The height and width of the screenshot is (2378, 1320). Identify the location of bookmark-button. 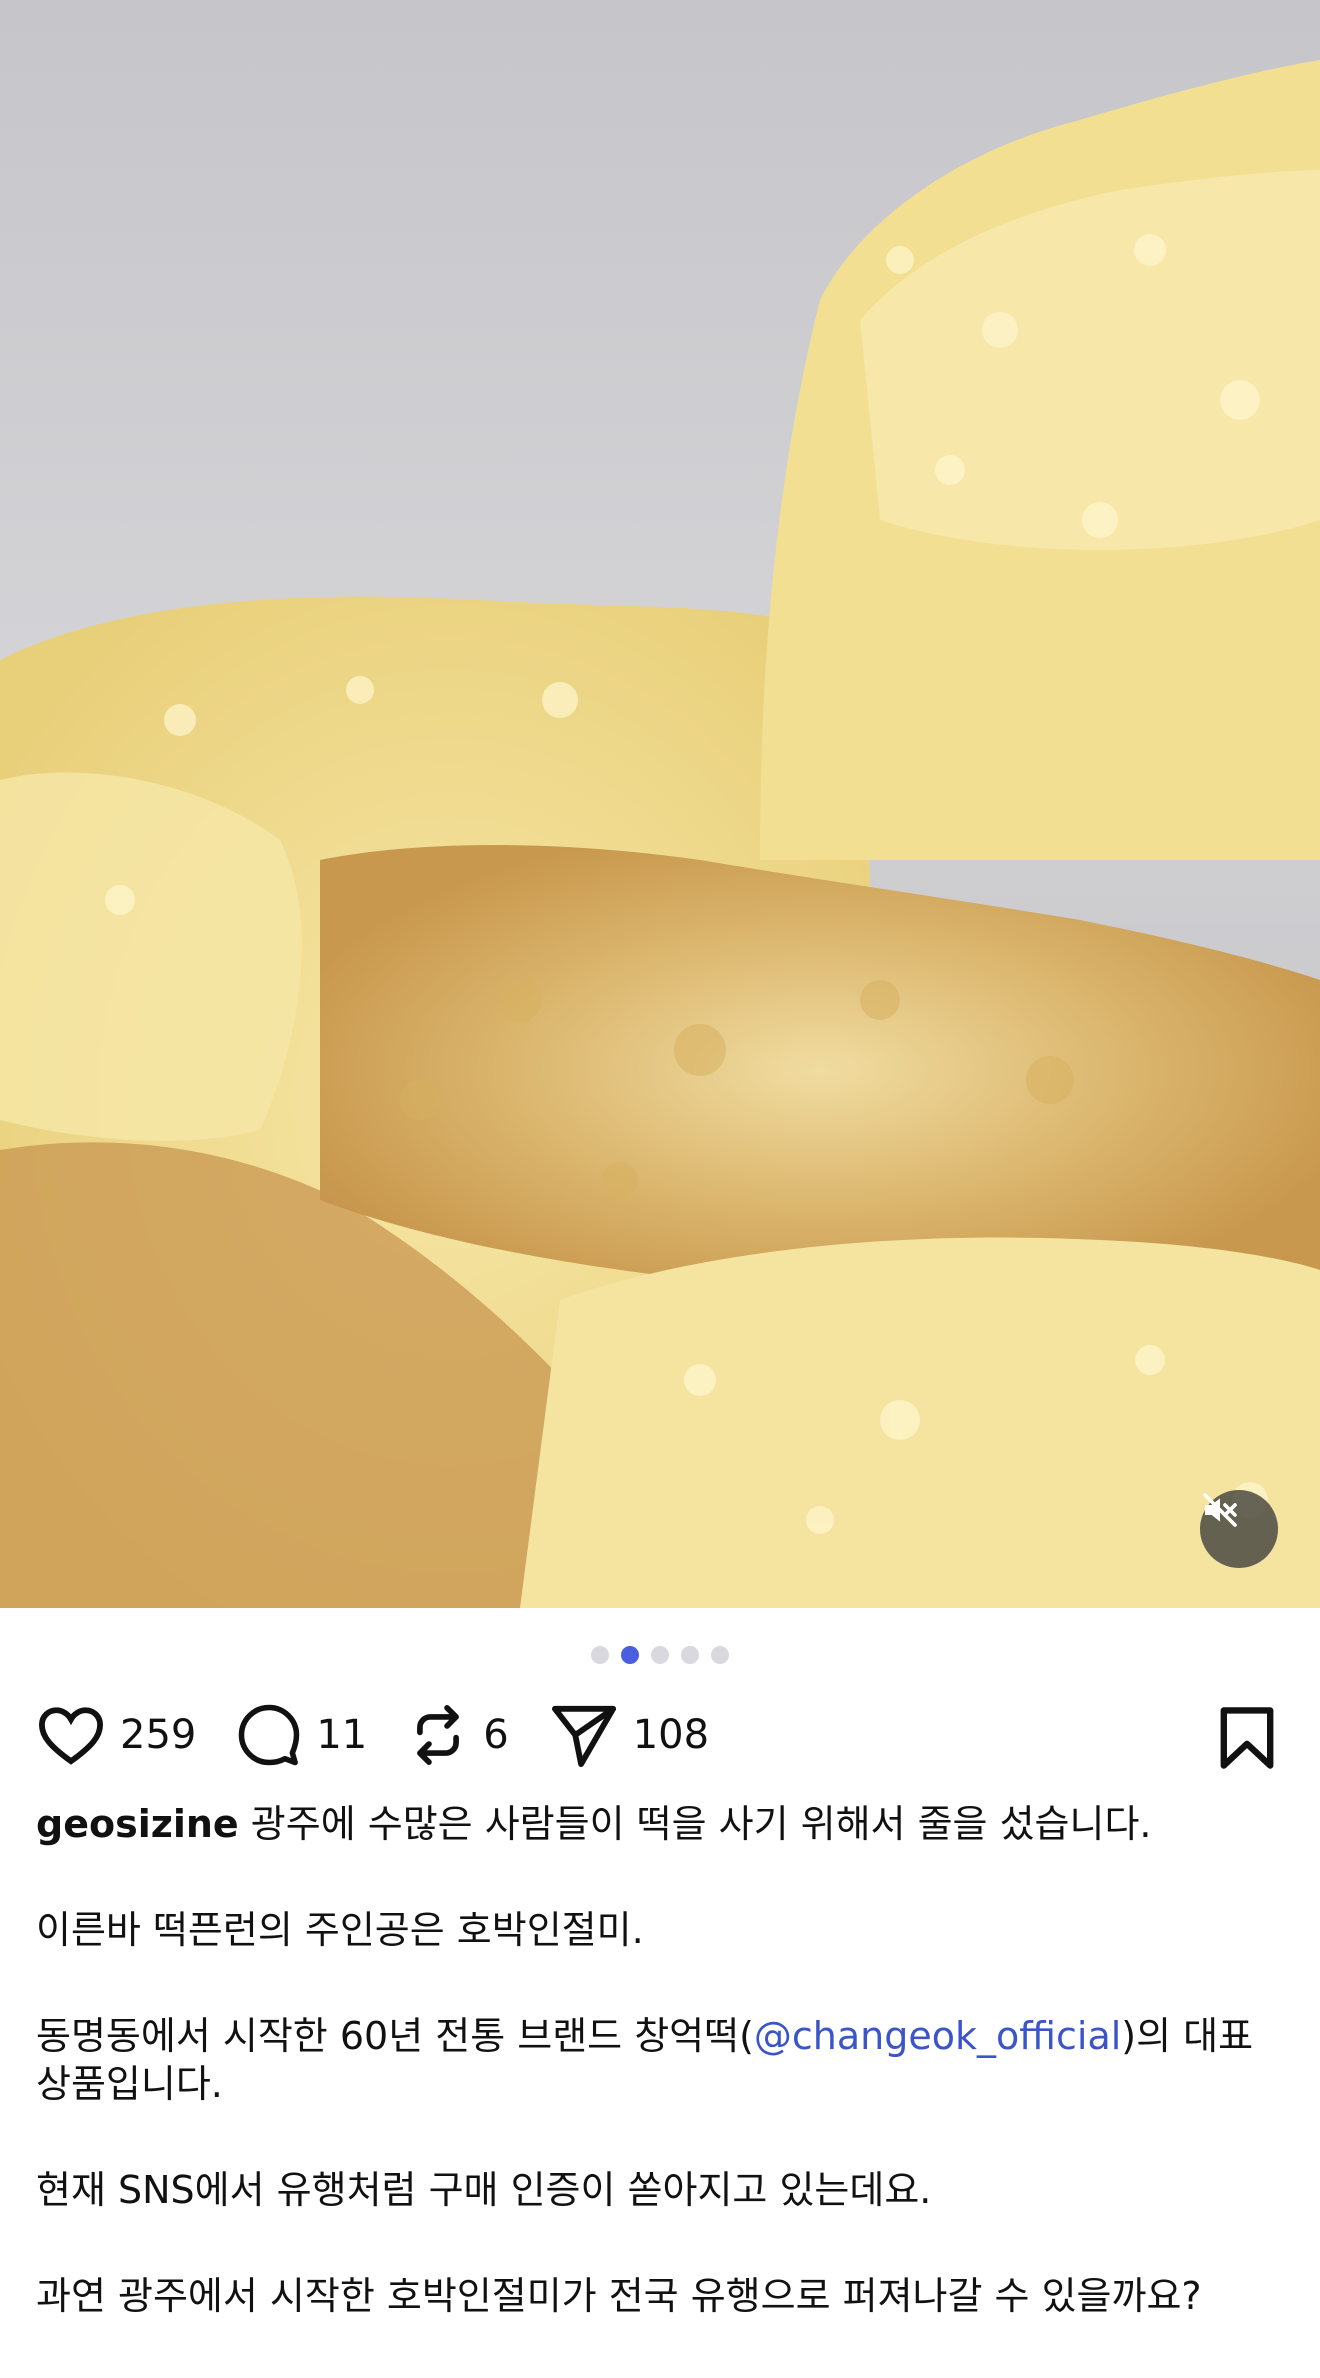
(1247, 1740).